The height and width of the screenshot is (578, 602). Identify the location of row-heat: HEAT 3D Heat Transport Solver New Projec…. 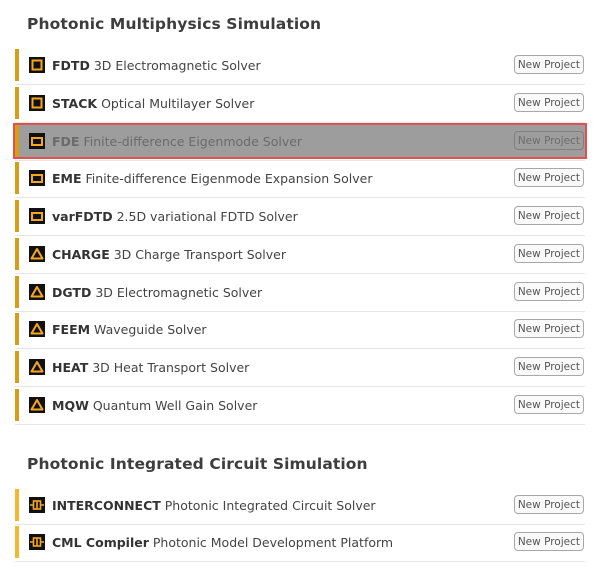
(300, 369).